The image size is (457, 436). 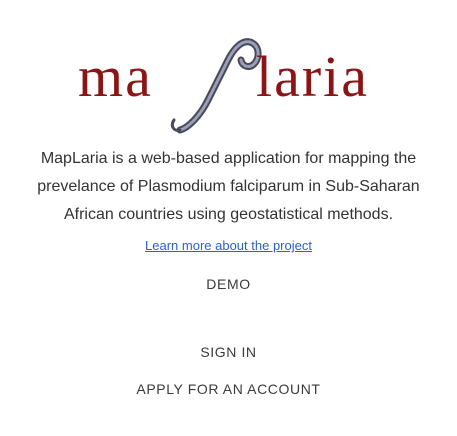 I want to click on learn-more-link: Learn more about the project, so click(x=228, y=245).